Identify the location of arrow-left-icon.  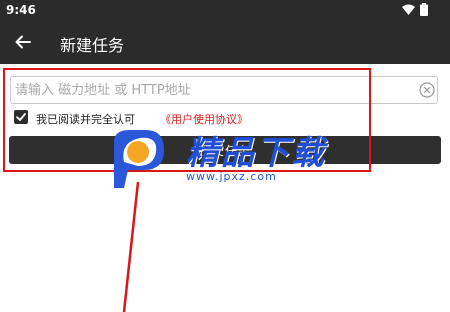
(23, 42).